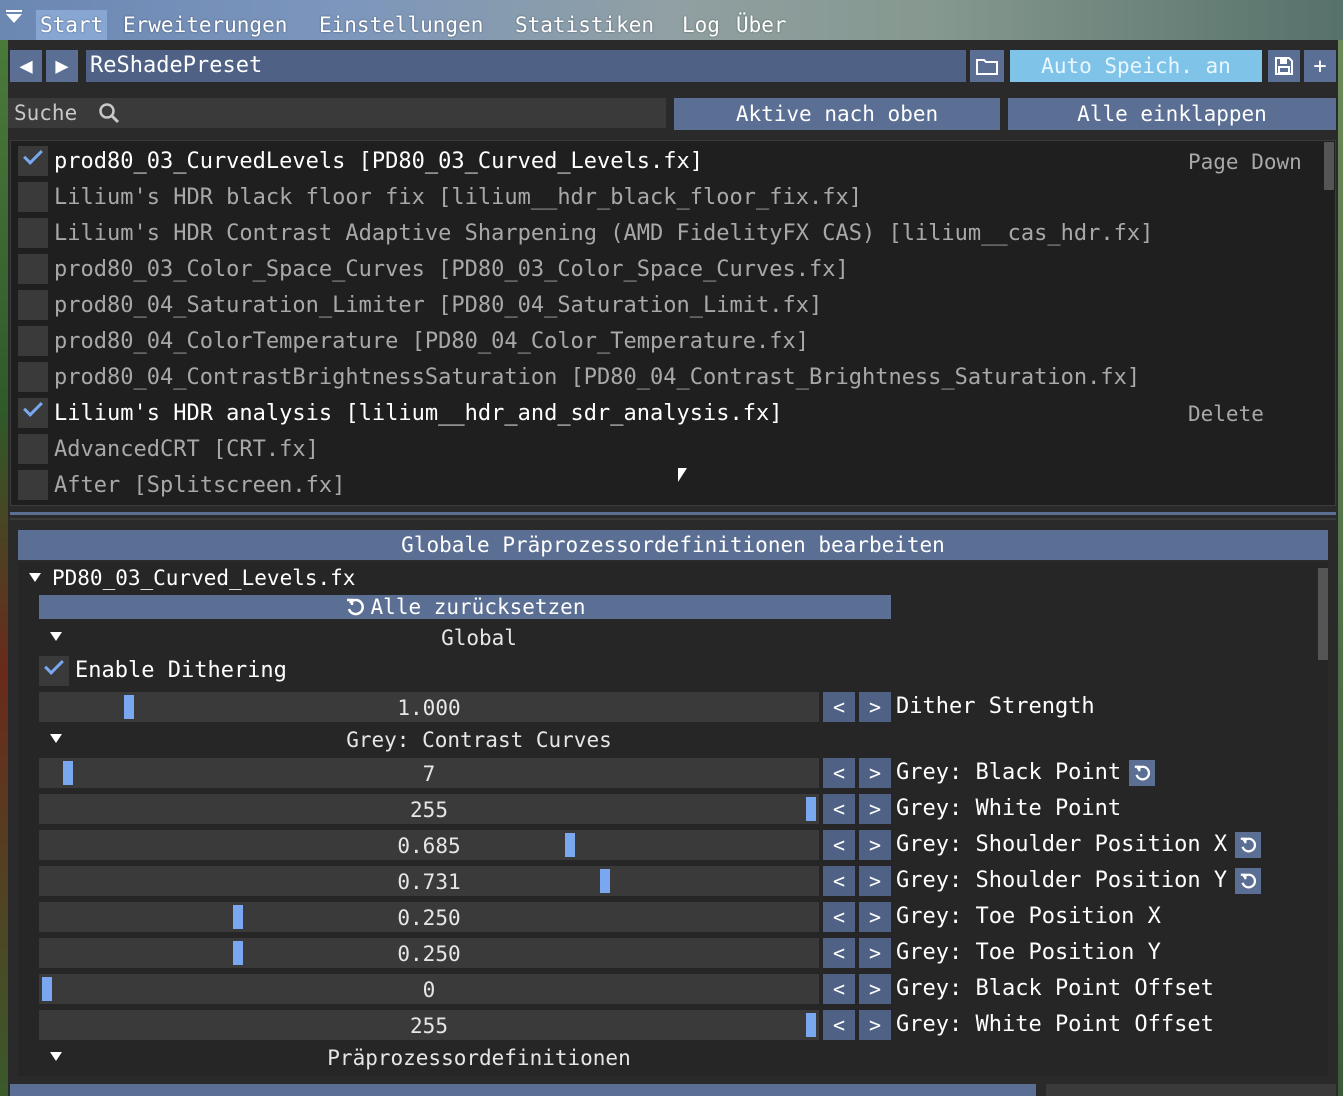 This screenshot has height=1096, width=1343. What do you see at coordinates (526, 66) in the screenshot?
I see `preset-name-field: ReShadePreset` at bounding box center [526, 66].